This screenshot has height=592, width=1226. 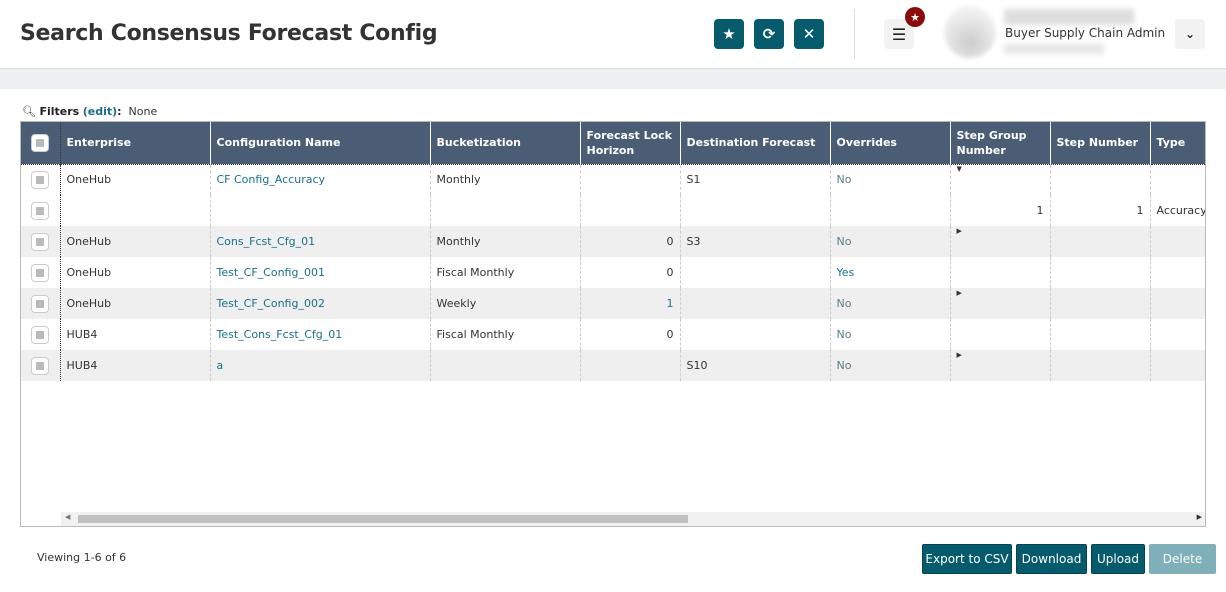 I want to click on download-button: Download, so click(x=1051, y=559).